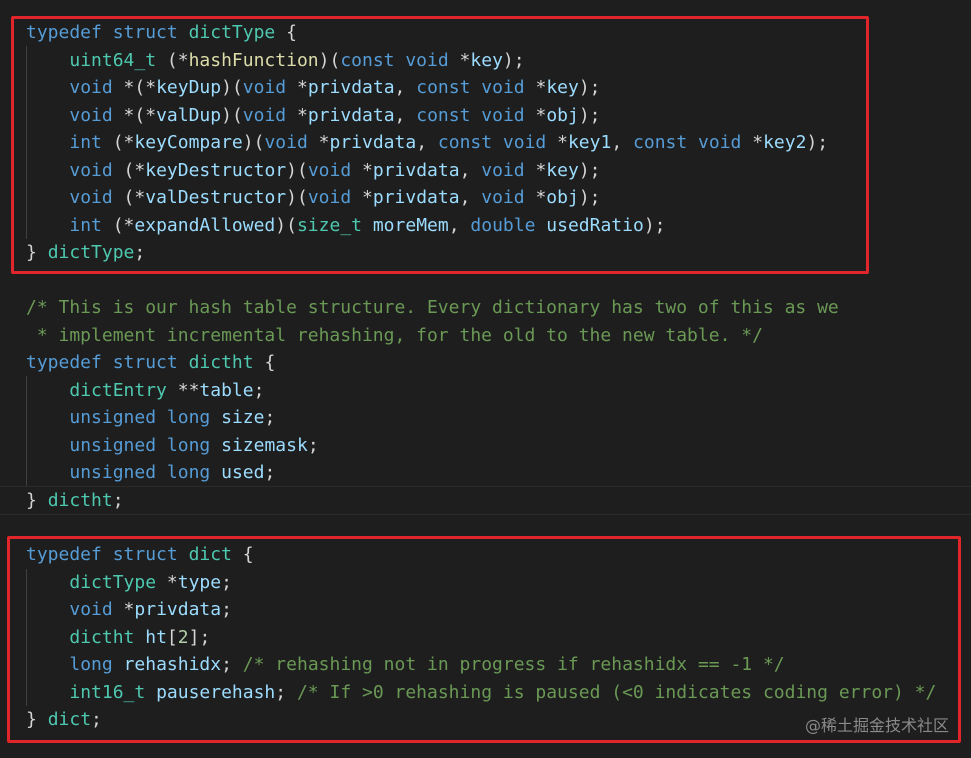 The width and height of the screenshot is (971, 758). What do you see at coordinates (876, 725) in the screenshot?
I see `watermark: @稀土掘金技术社区` at bounding box center [876, 725].